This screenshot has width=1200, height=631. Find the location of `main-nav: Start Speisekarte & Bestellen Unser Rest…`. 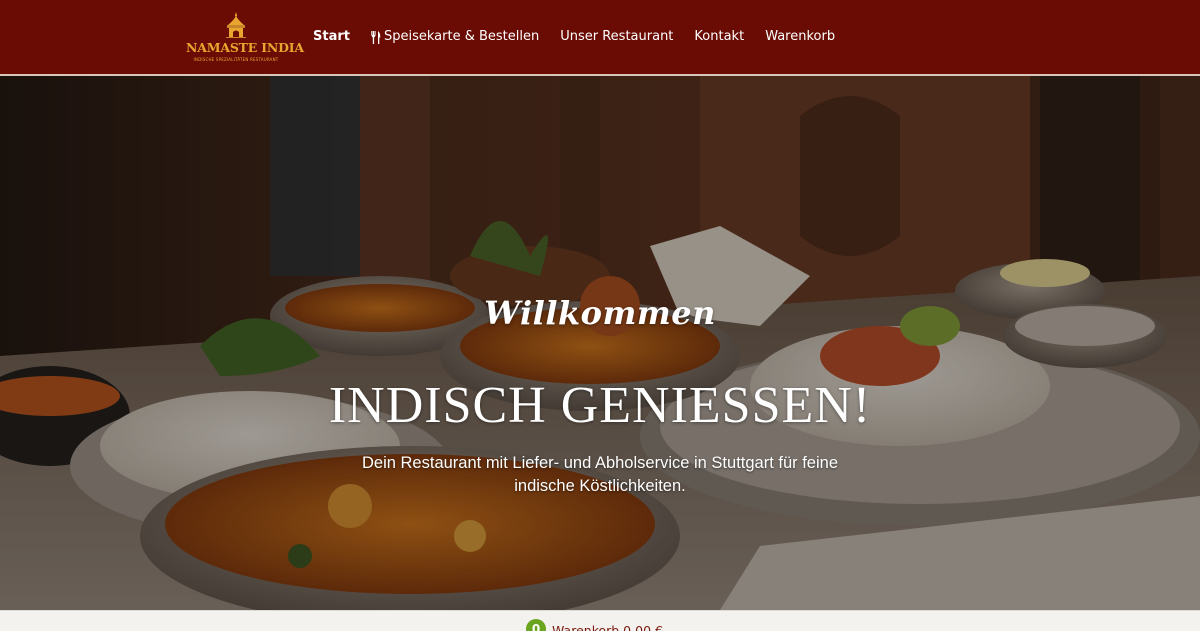

main-nav: Start Speisekarte & Bestellen Unser Rest… is located at coordinates (584, 37).